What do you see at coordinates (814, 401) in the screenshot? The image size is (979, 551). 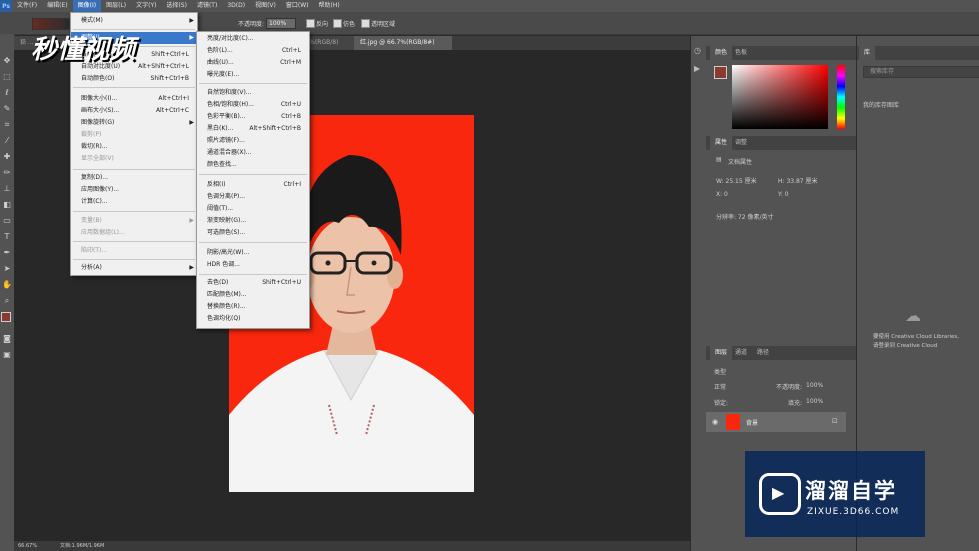 I see `fill-value: 100%` at bounding box center [814, 401].